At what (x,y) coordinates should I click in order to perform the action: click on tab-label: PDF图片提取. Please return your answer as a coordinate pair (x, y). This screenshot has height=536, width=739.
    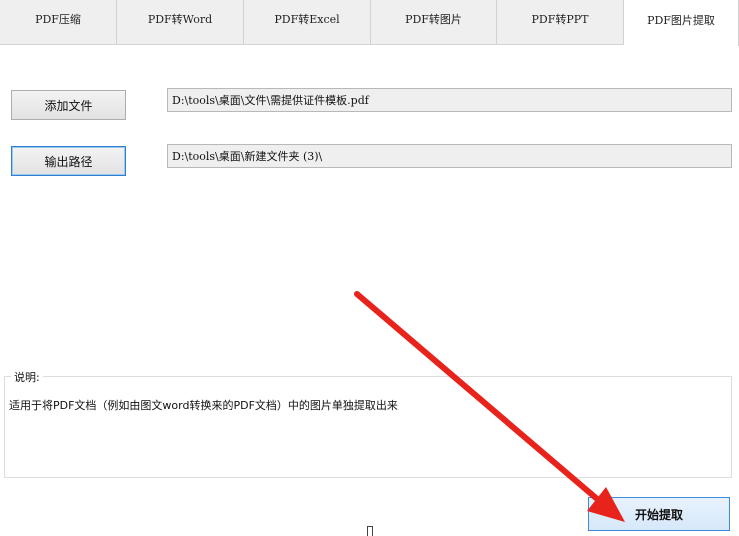
    Looking at the image, I should click on (681, 20).